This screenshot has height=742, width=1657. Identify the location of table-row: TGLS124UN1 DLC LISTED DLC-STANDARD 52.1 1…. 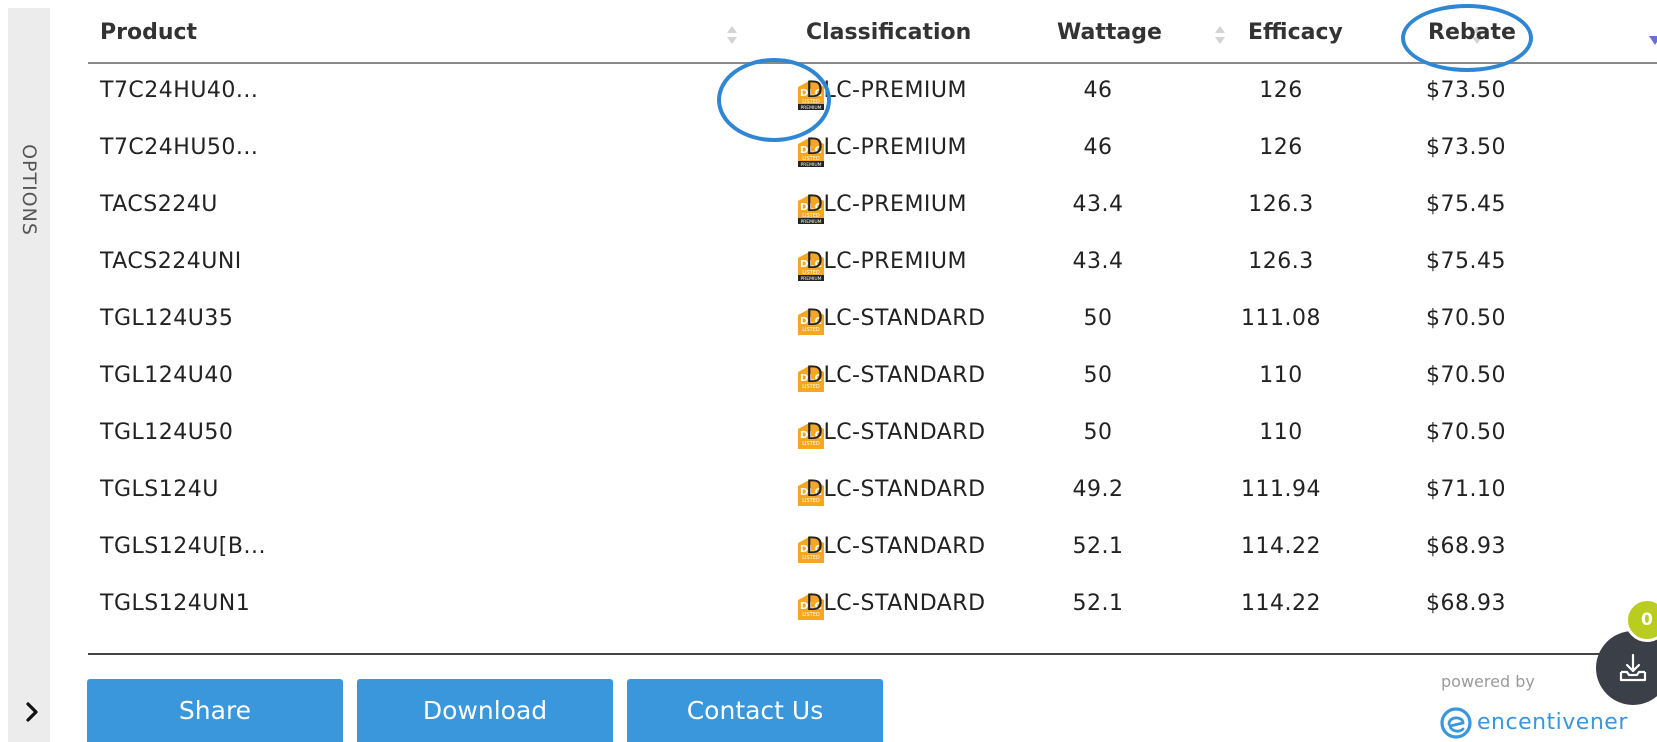
(872, 605).